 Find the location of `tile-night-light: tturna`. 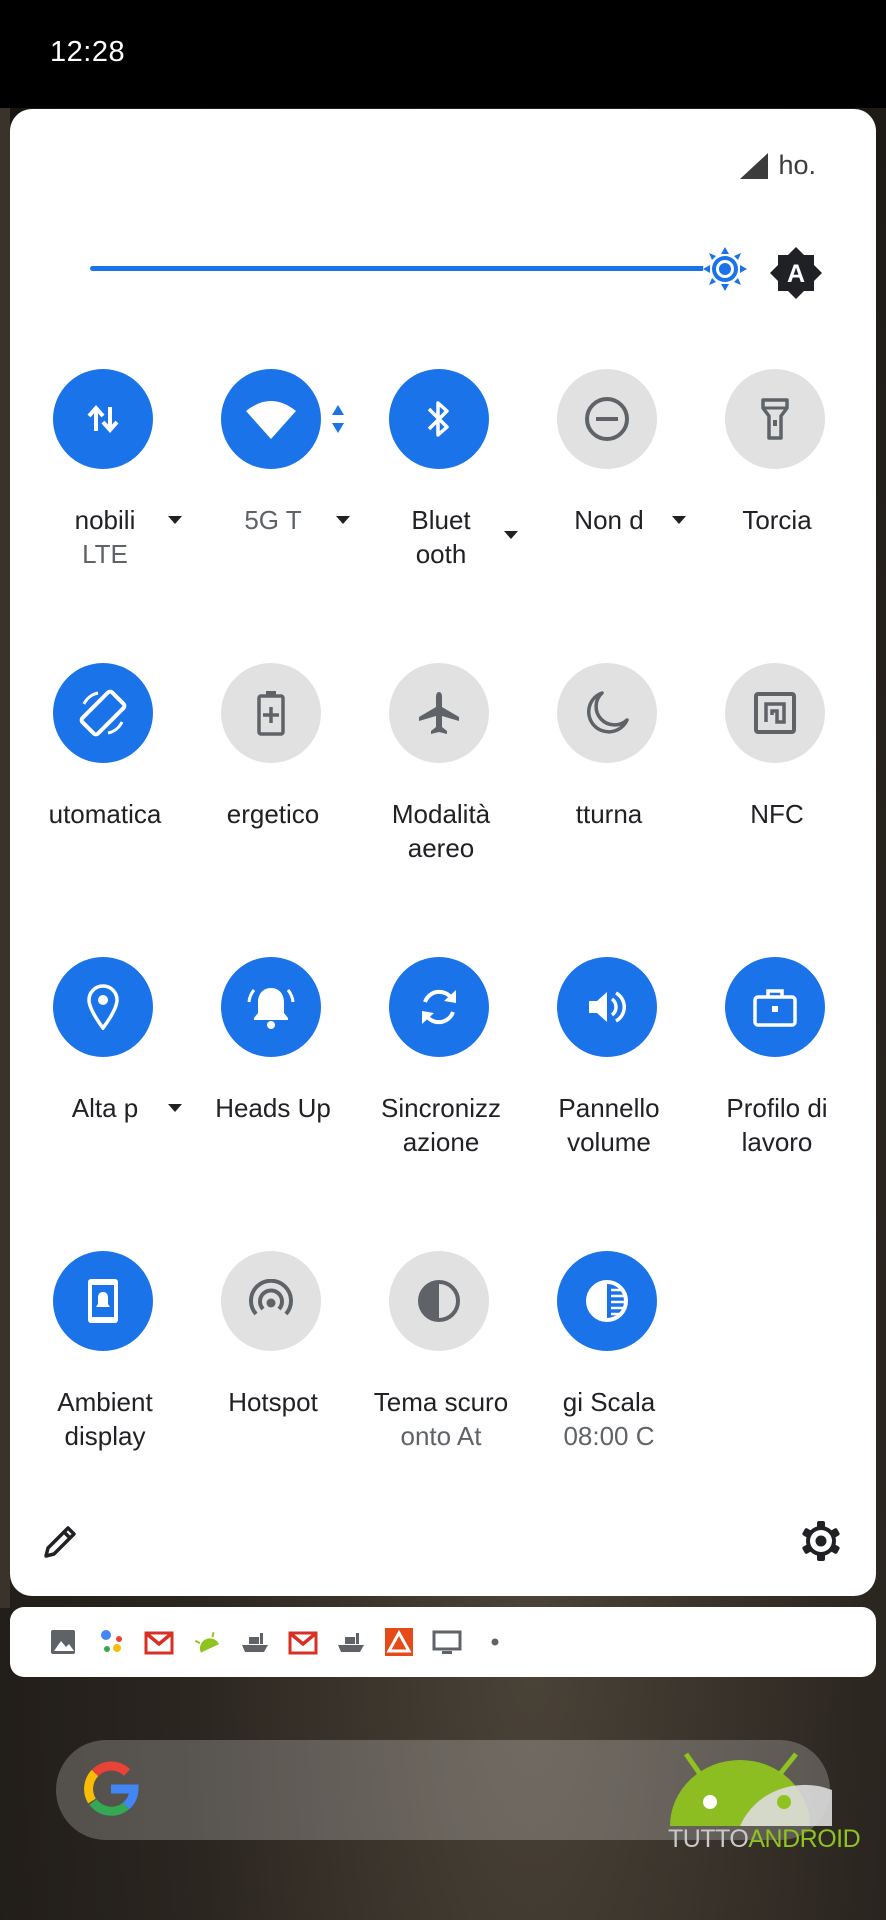

tile-night-light: tturna is located at coordinates (609, 778).